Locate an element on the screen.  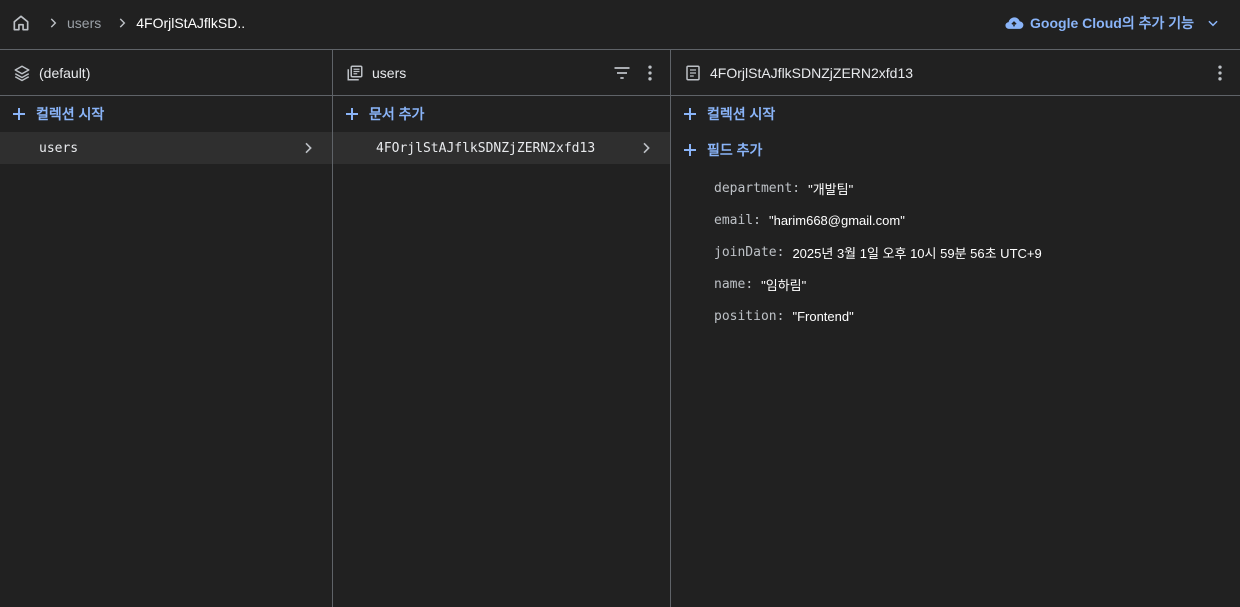
start-subcollection-label: 컬렉션 시작 is located at coordinates (741, 114).